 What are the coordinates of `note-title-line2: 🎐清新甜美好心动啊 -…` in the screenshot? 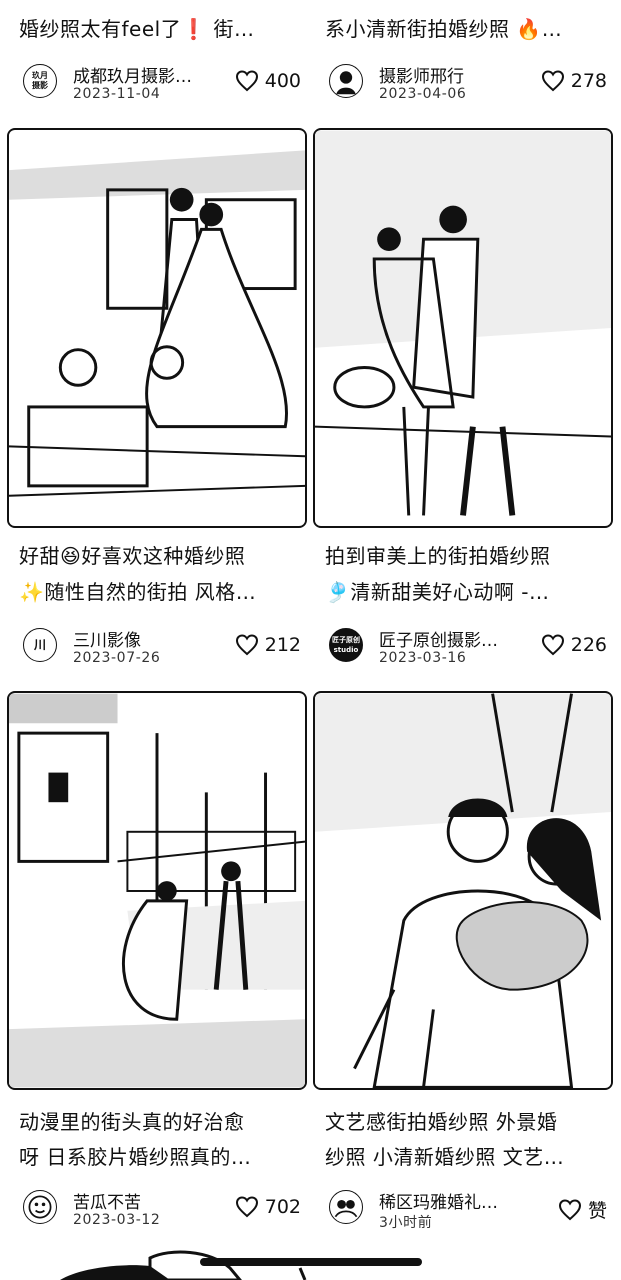 It's located at (437, 592).